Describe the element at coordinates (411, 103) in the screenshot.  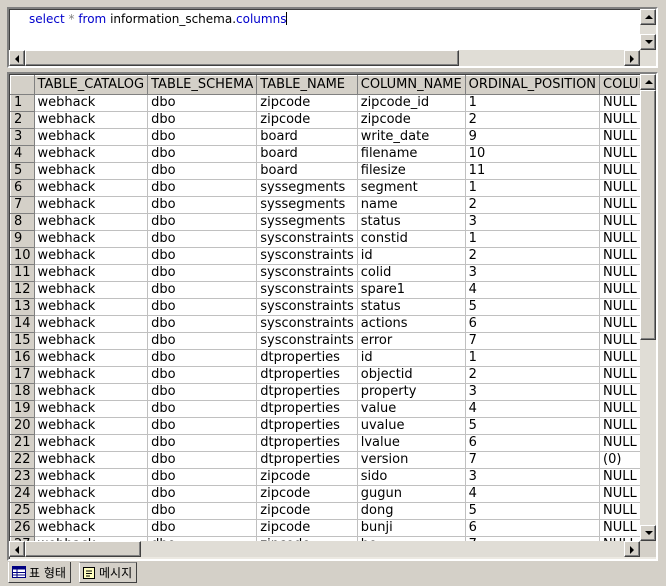
I see `table-cell: zipcode_id` at that location.